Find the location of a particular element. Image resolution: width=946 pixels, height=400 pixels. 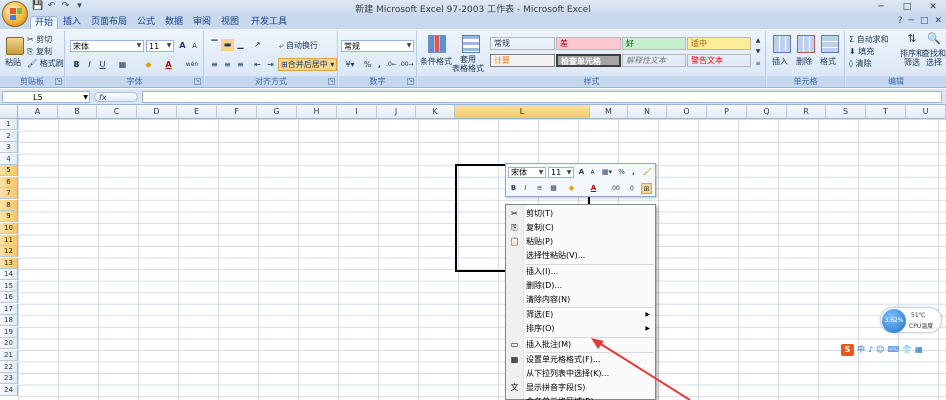

ime-skin-icon: 👕 is located at coordinates (907, 349).